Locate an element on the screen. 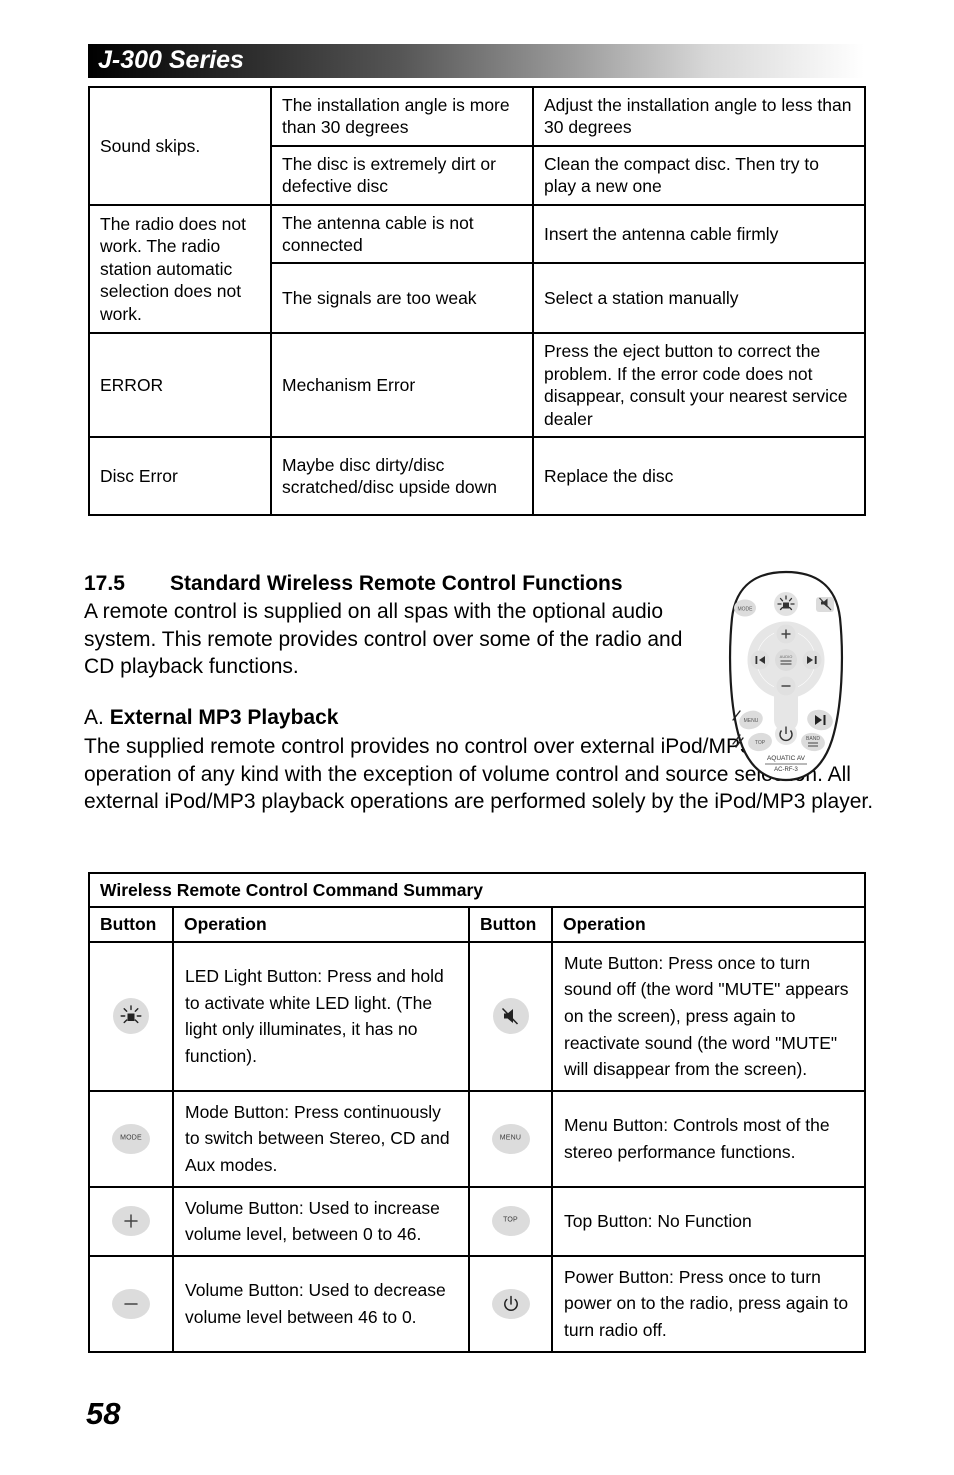 The width and height of the screenshot is (954, 1475). table-title-row: Wireless Remote Control Command Summary is located at coordinates (477, 890).